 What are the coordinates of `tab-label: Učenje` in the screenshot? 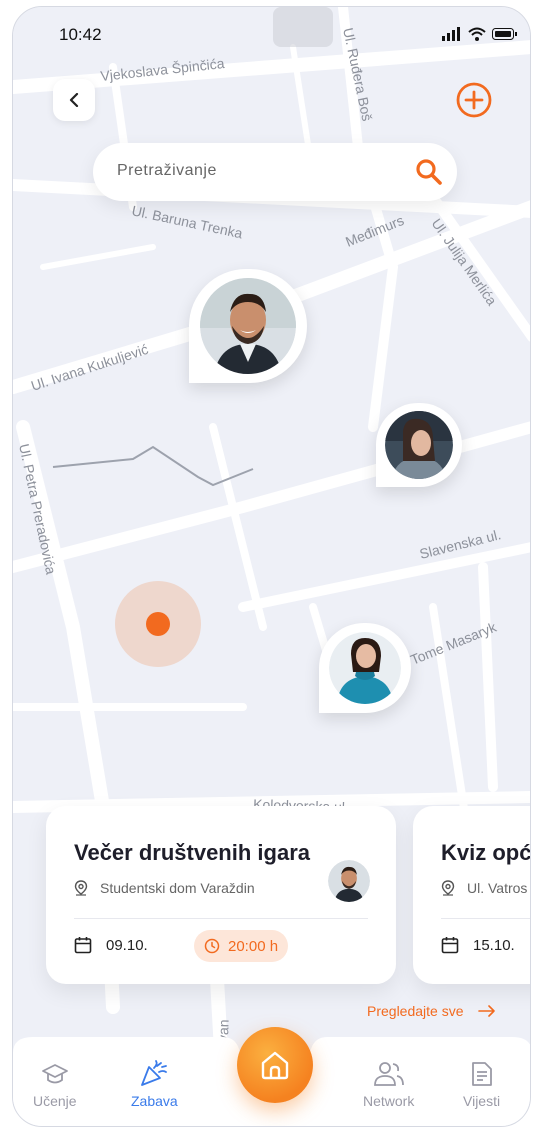 It's located at (55, 1101).